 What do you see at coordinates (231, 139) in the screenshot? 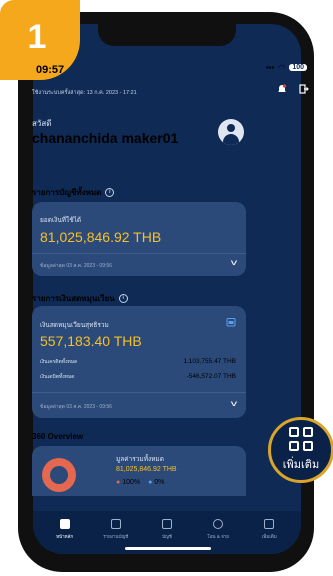
I see `avatar-body` at bounding box center [231, 139].